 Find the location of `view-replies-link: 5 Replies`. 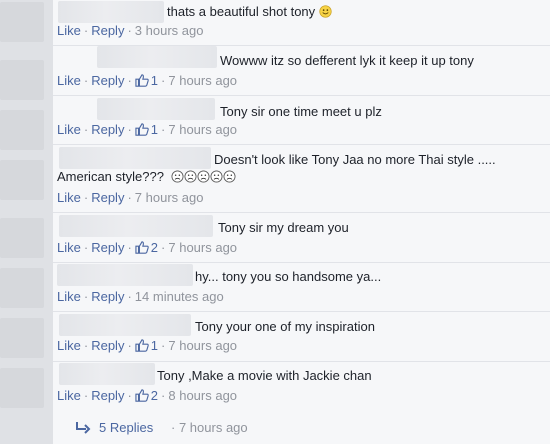

view-replies-link: 5 Replies is located at coordinates (126, 427).